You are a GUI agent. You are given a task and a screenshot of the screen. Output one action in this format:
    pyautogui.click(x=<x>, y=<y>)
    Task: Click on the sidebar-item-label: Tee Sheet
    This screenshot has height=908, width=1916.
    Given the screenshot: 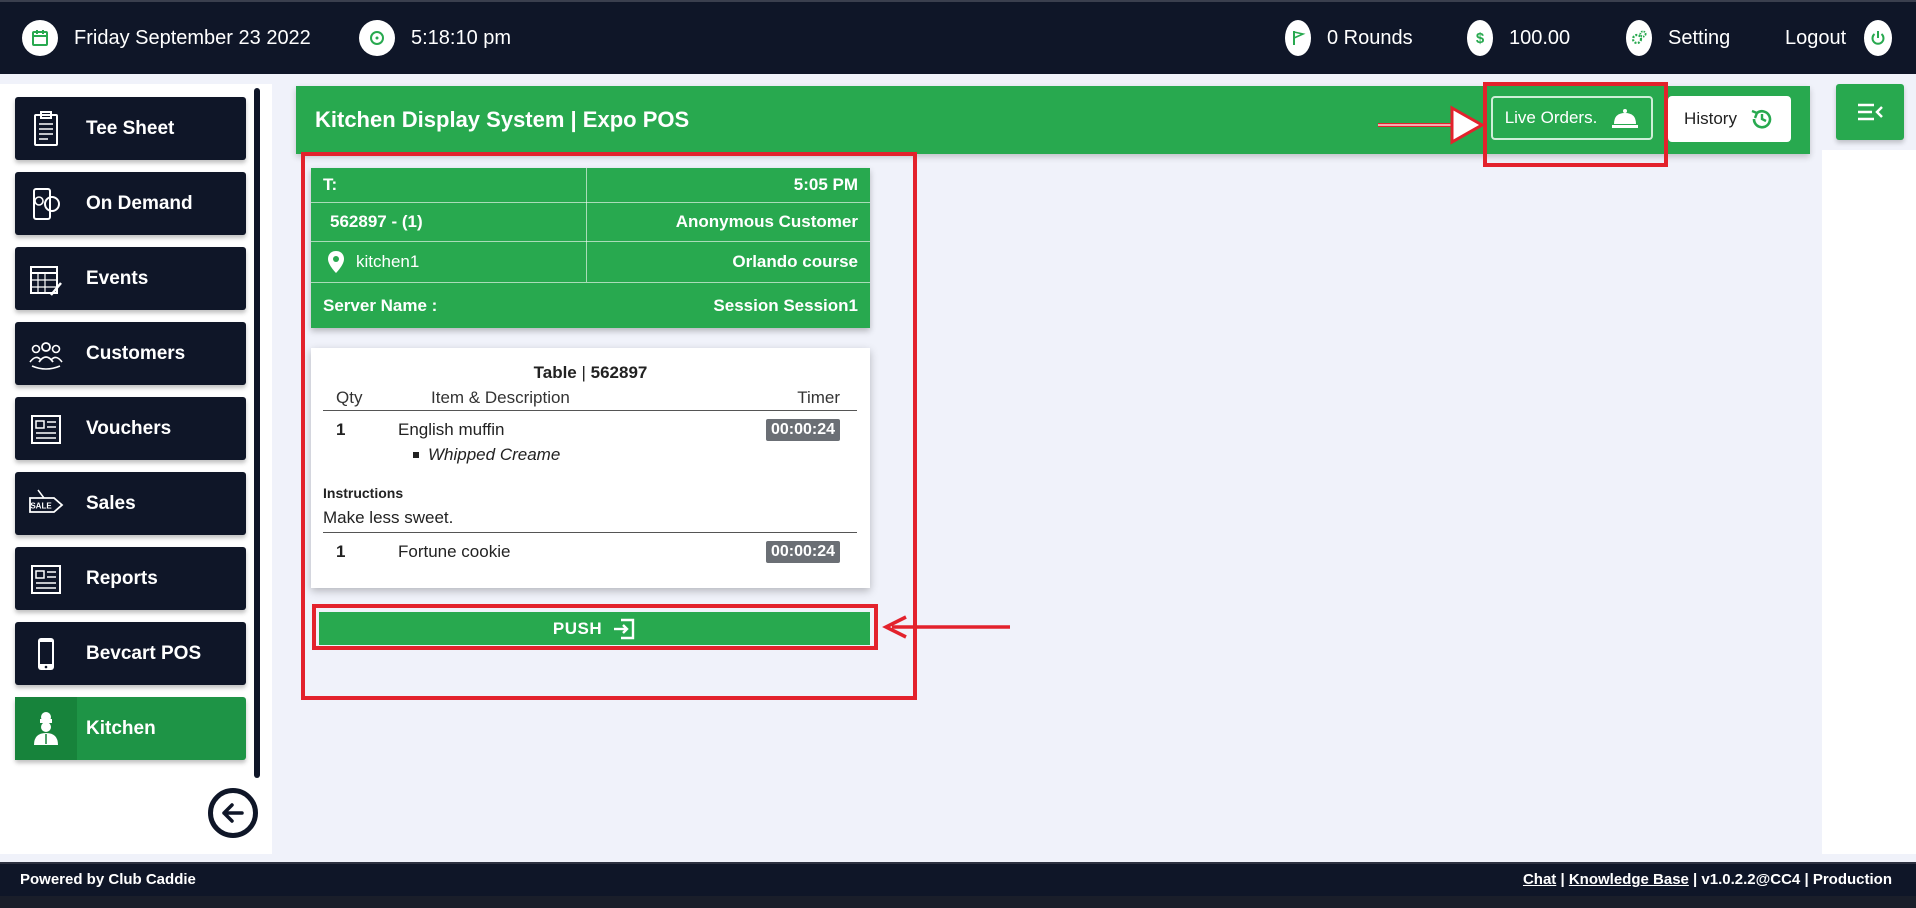 What is the action you would take?
    pyautogui.click(x=130, y=128)
    